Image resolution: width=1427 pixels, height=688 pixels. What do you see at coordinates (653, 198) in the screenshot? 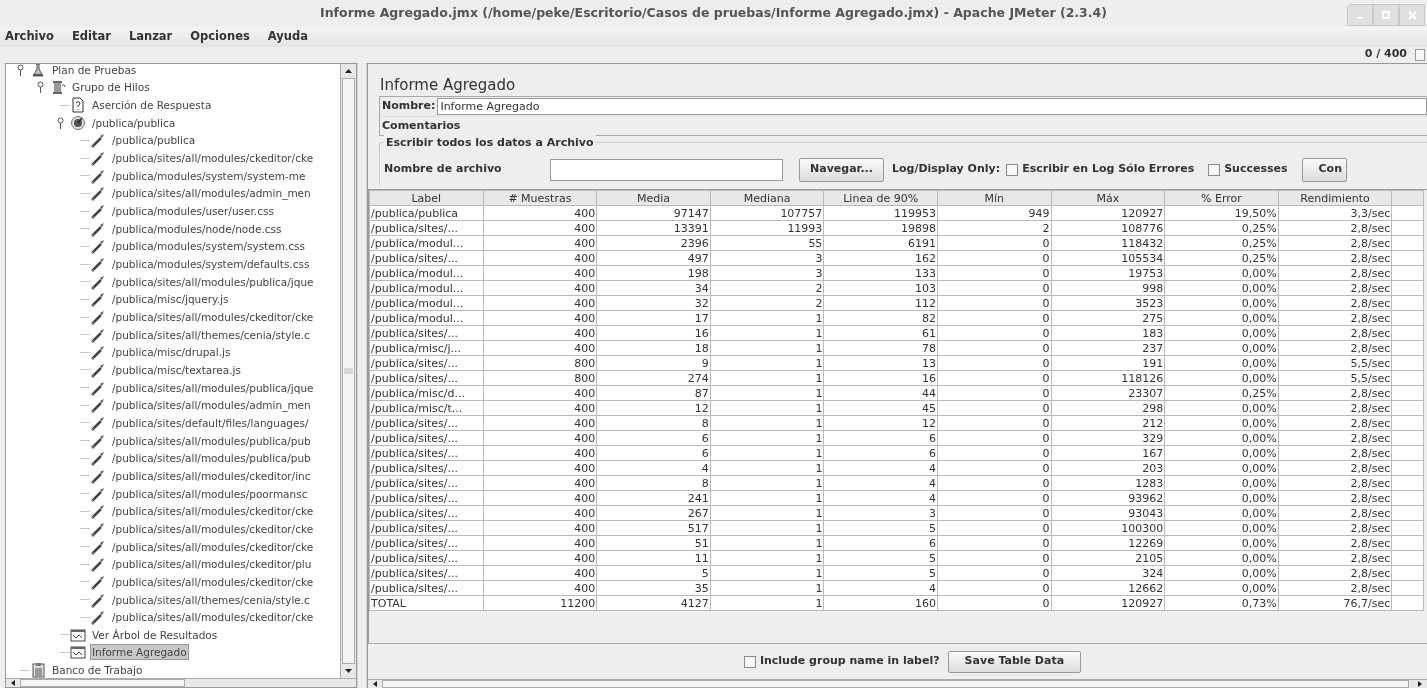
I see `column-header: Media` at bounding box center [653, 198].